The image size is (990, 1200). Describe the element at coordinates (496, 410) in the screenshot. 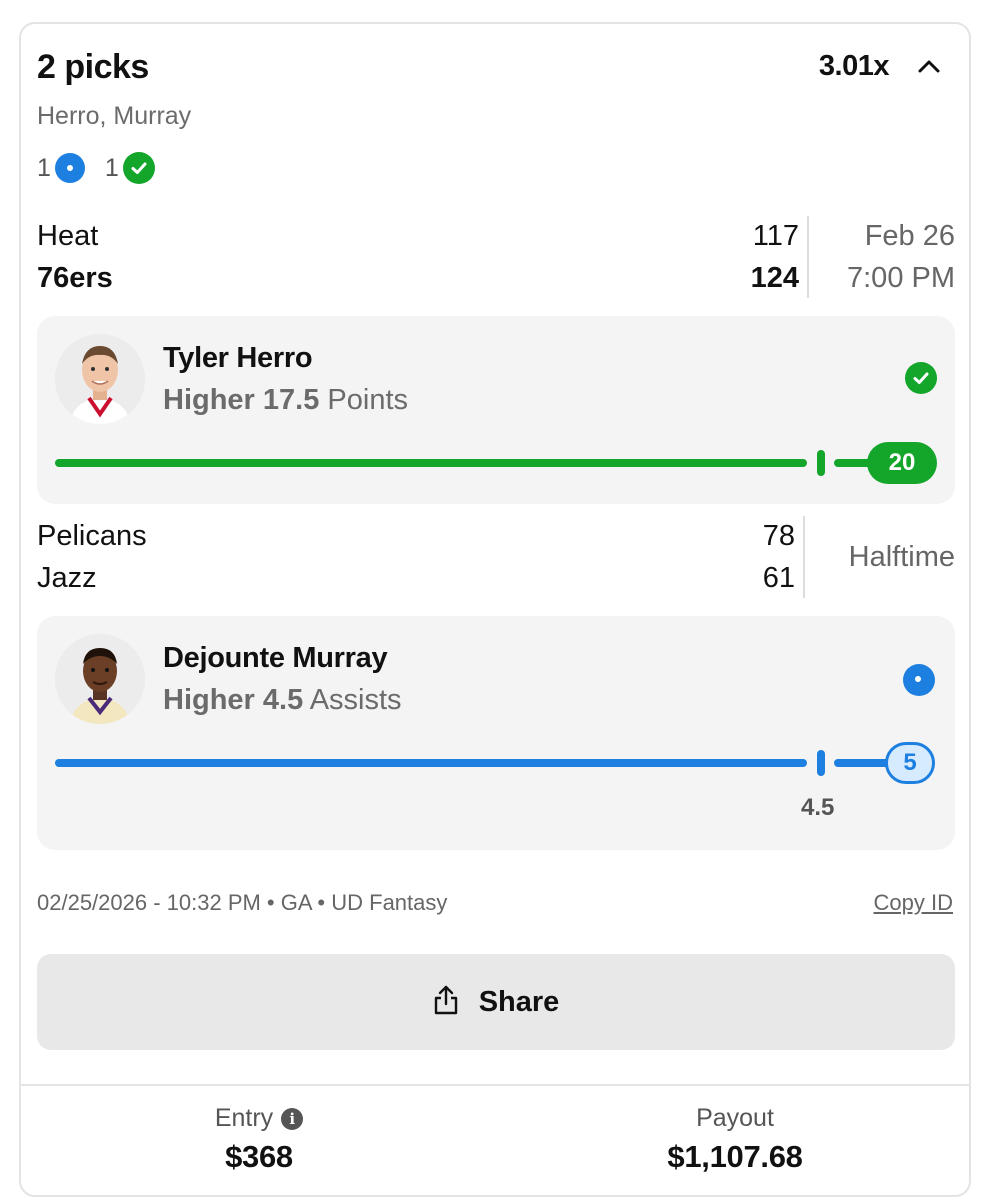

I see `pick-card-tyler-herro: Tyler Herro Higher 17.5 Points 20` at that location.